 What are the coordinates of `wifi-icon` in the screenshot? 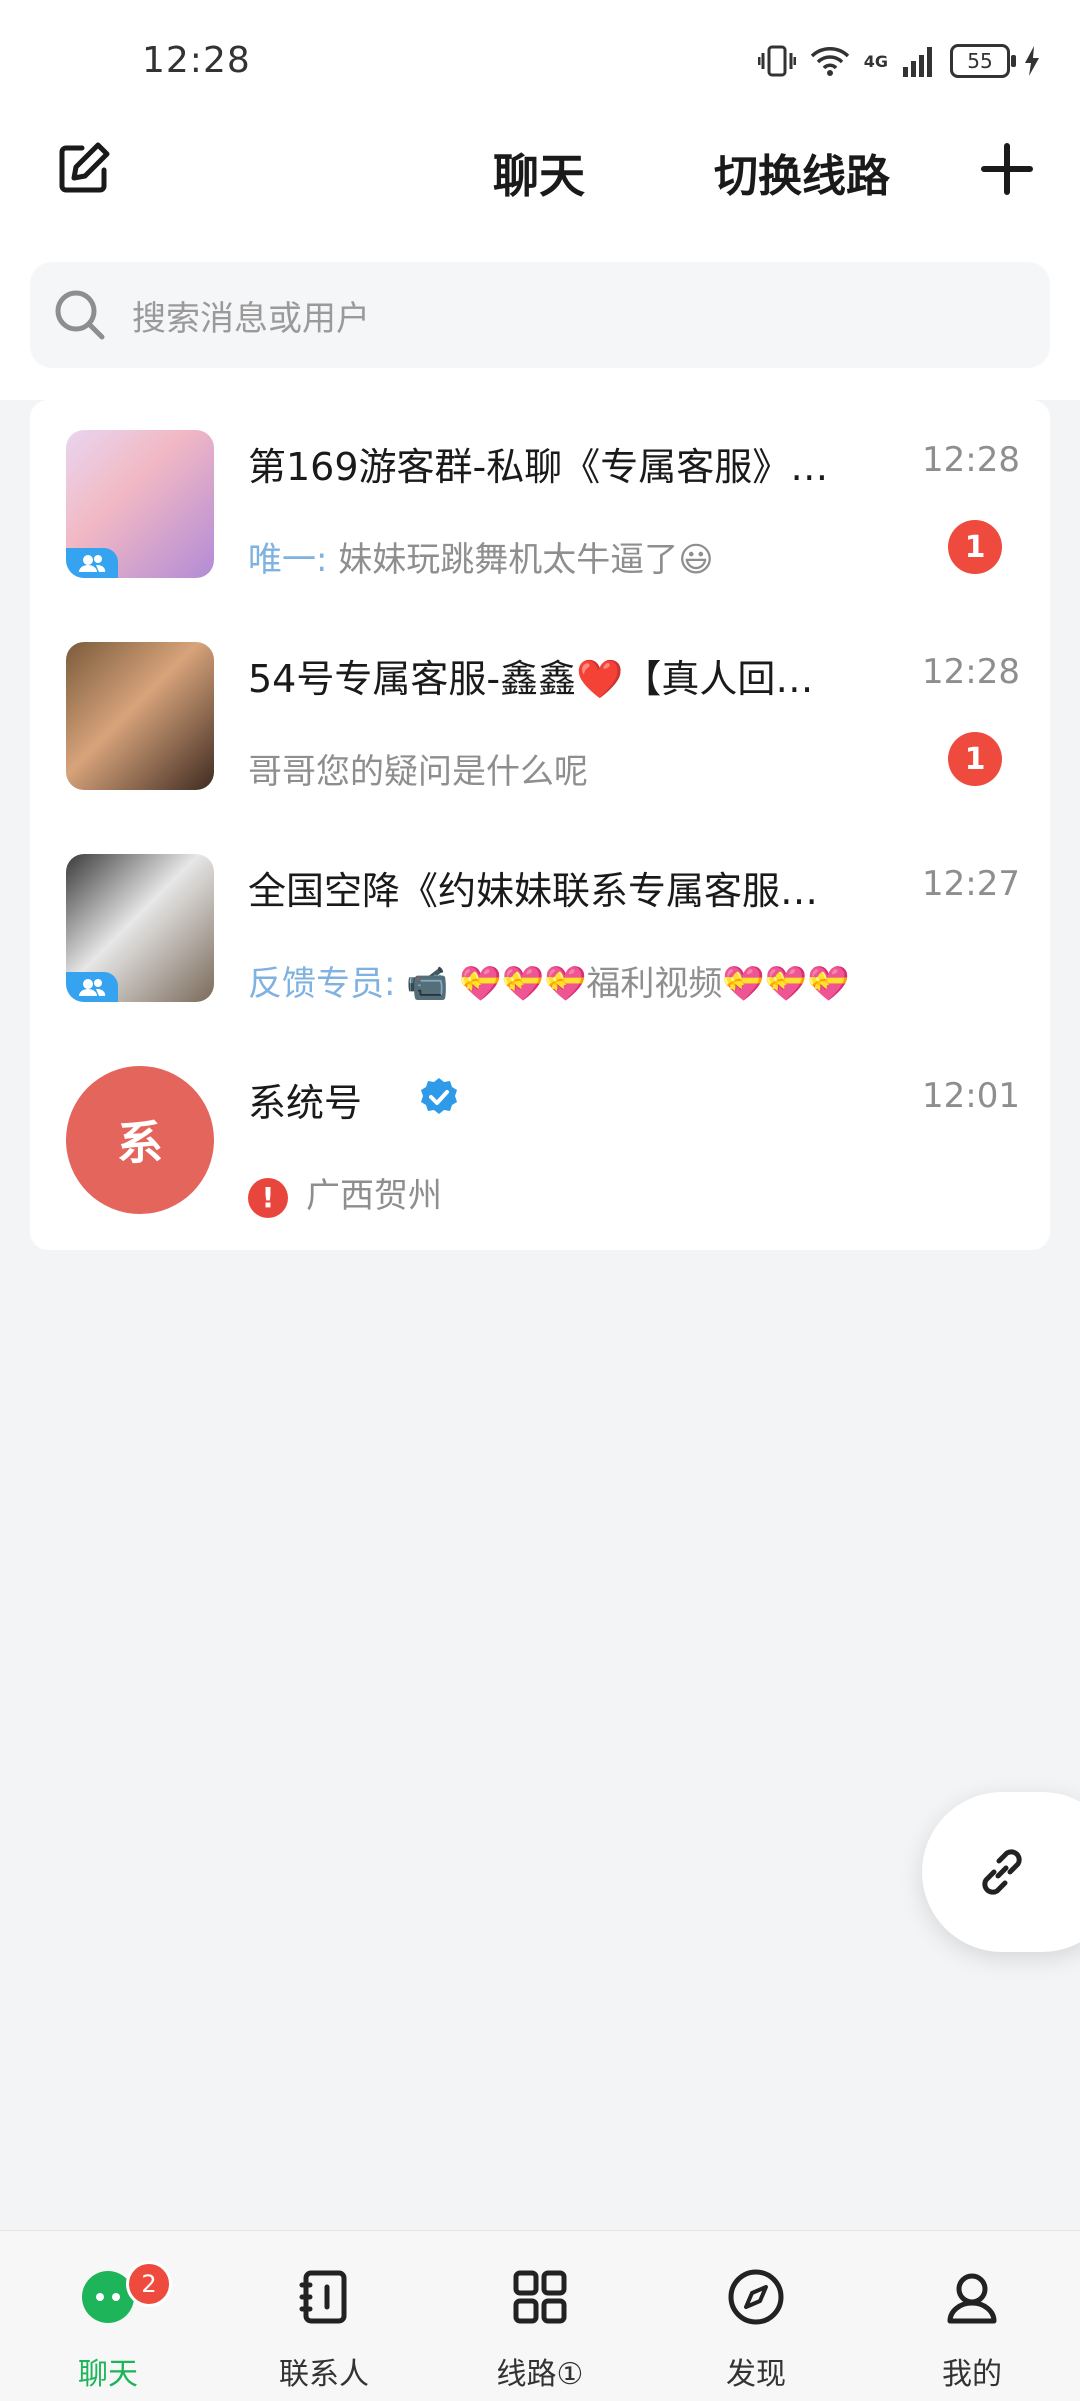 It's located at (829, 61).